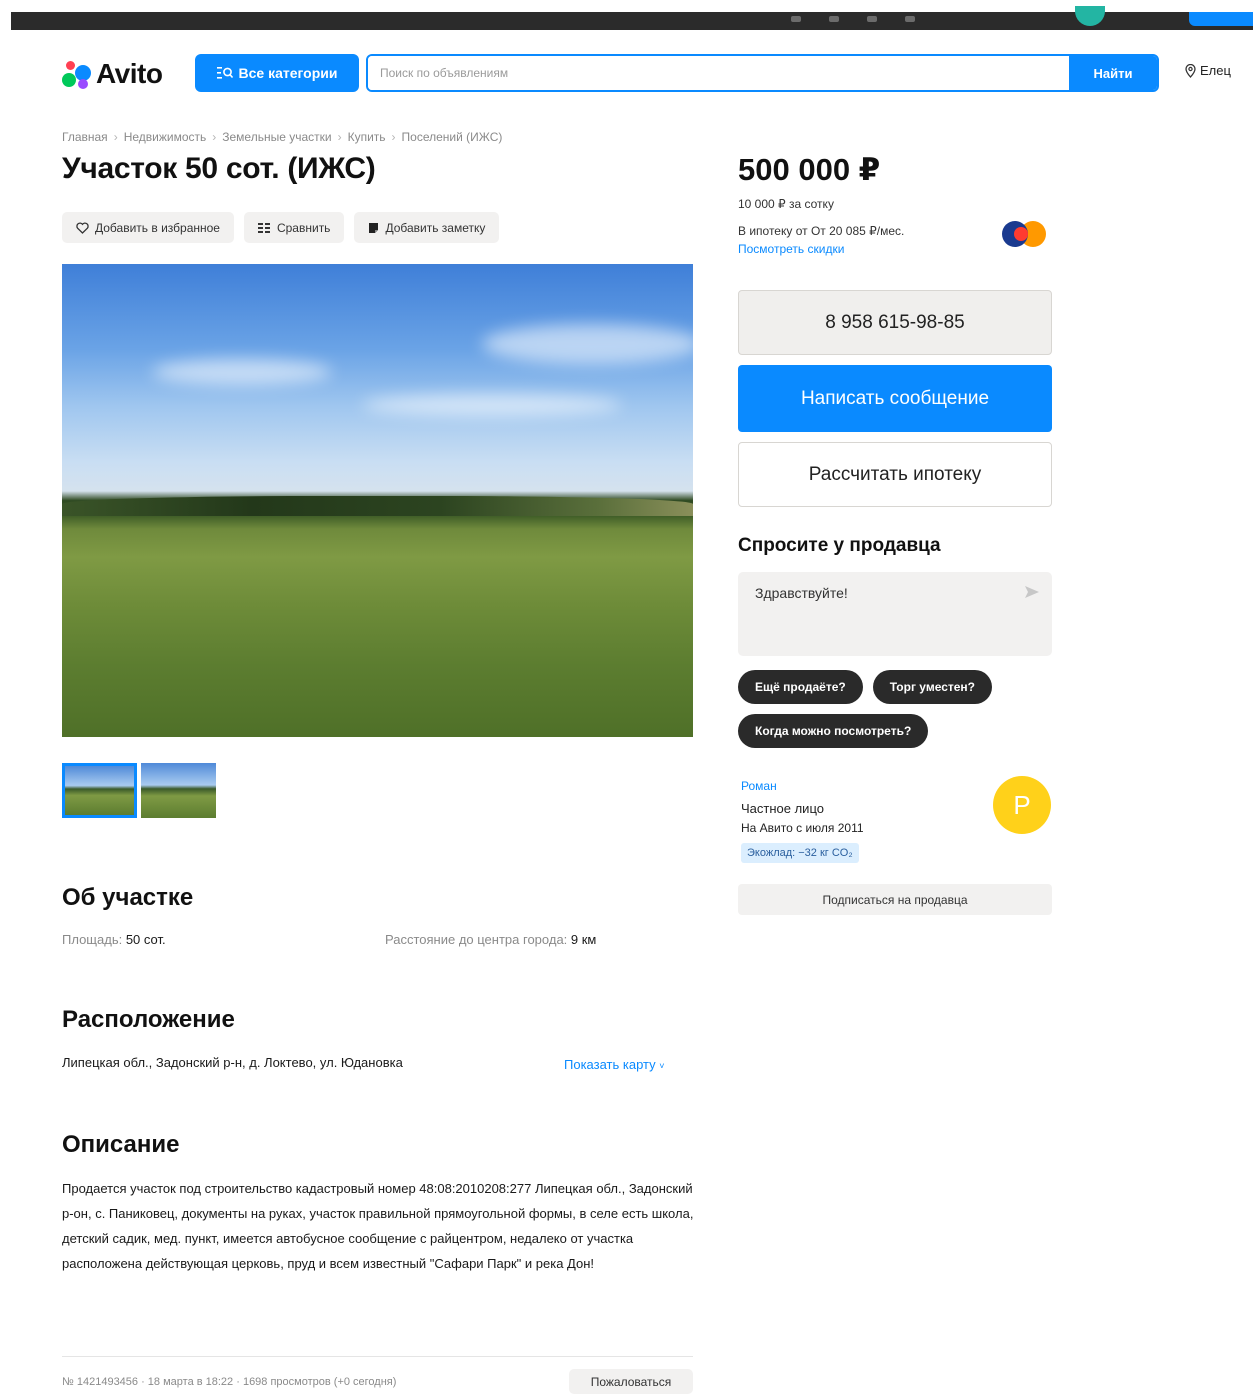 This screenshot has width=1253, height=1394. Describe the element at coordinates (77, 74) in the screenshot. I see `avito-logo-icon` at that location.